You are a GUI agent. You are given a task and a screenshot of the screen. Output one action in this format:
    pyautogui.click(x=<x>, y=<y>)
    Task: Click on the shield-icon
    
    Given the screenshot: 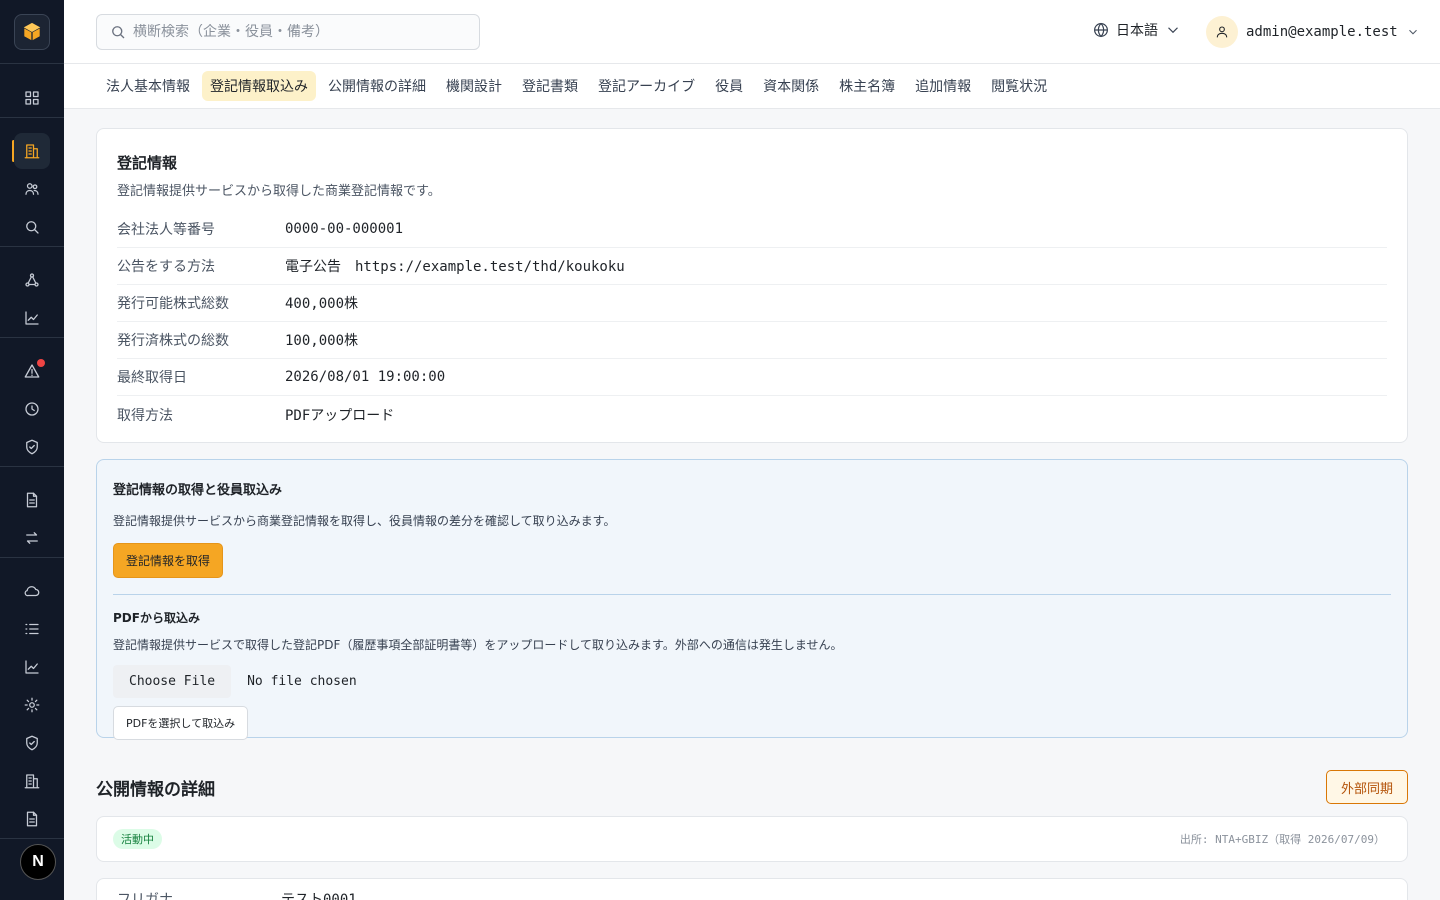 What is the action you would take?
    pyautogui.click(x=32, y=743)
    